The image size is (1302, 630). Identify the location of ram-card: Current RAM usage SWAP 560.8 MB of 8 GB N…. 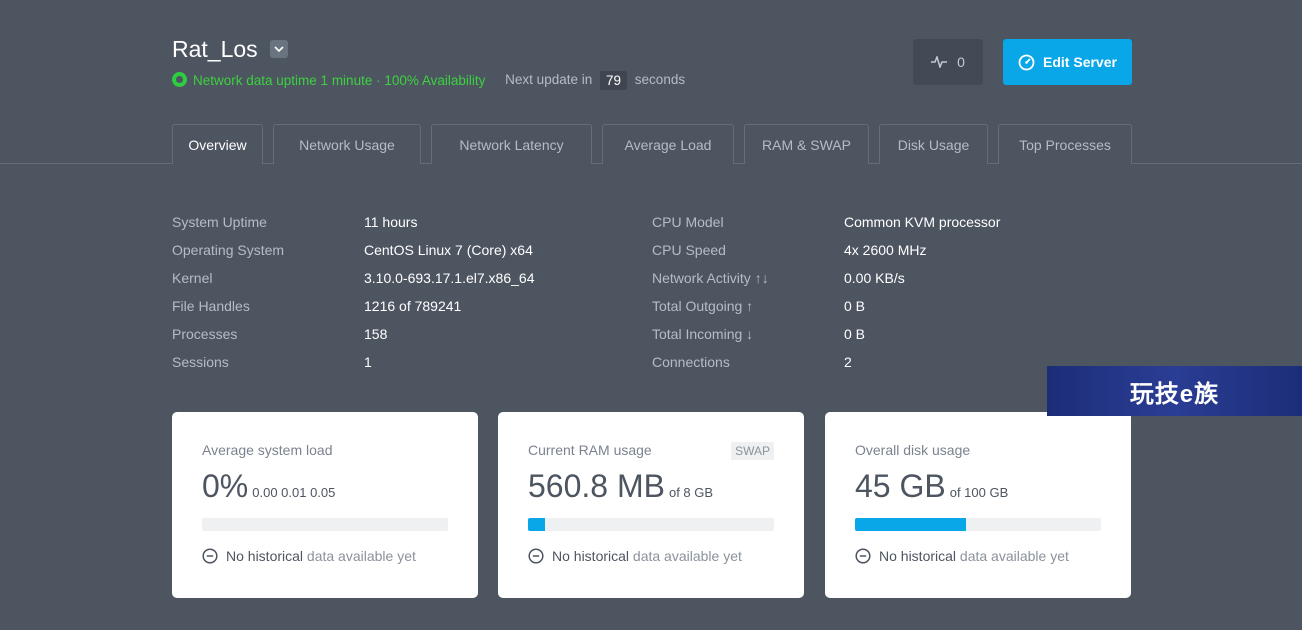
(651, 505).